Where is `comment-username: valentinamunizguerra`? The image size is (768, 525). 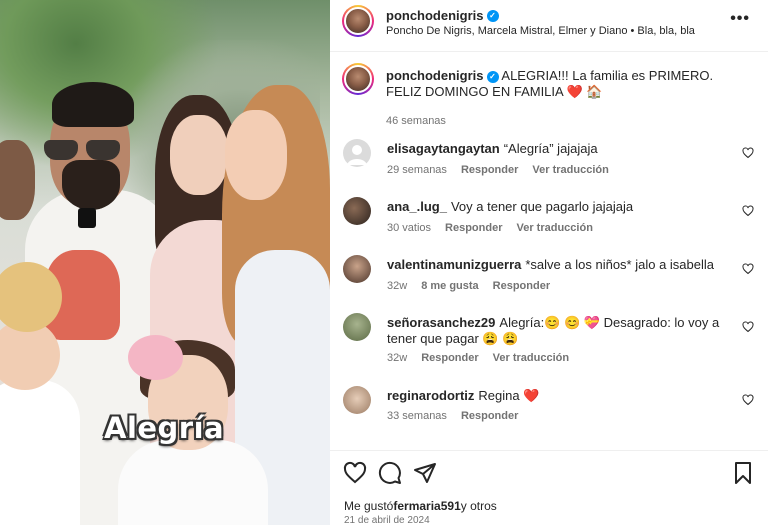 comment-username: valentinamunizguerra is located at coordinates (454, 264).